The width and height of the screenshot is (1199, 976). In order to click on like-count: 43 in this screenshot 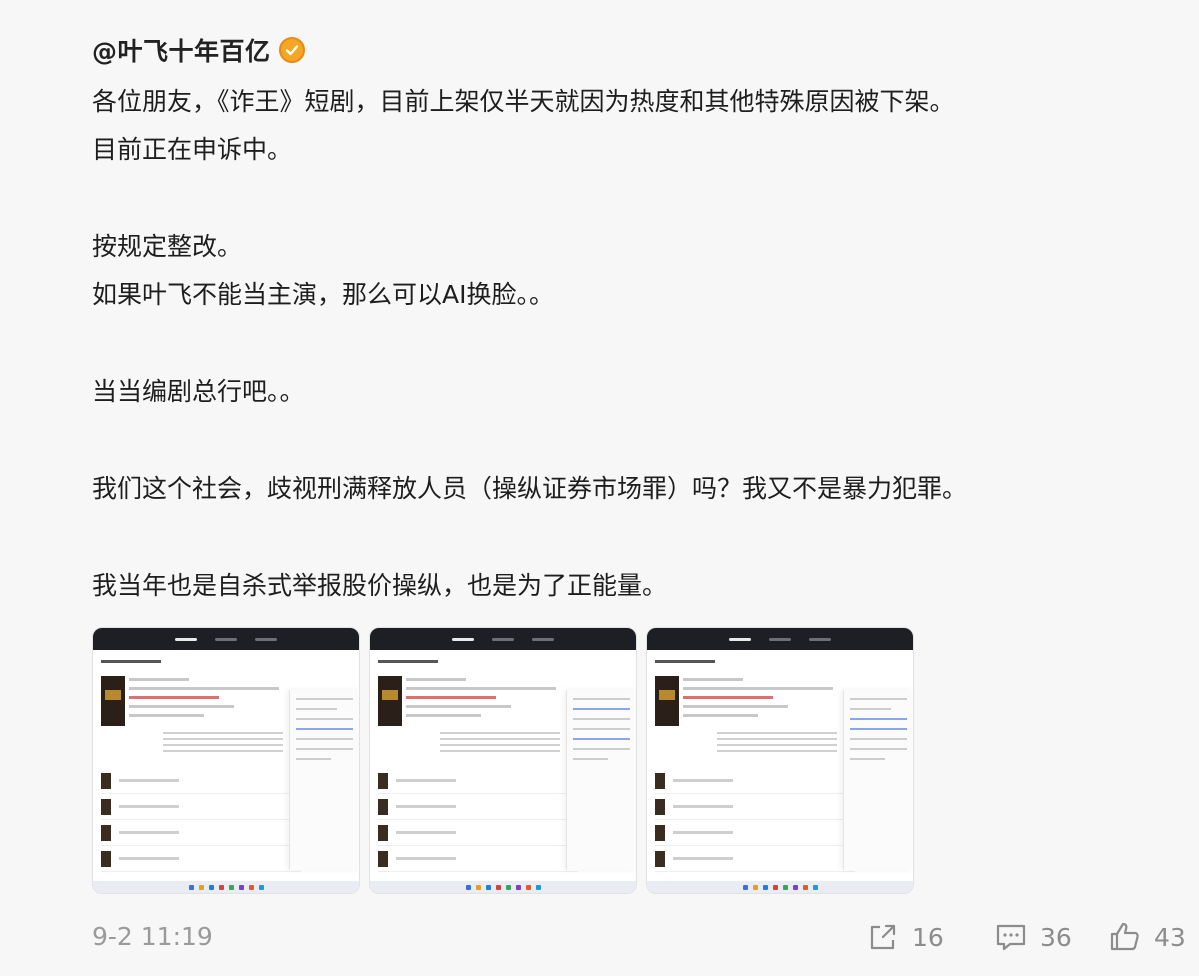, I will do `click(1170, 937)`.